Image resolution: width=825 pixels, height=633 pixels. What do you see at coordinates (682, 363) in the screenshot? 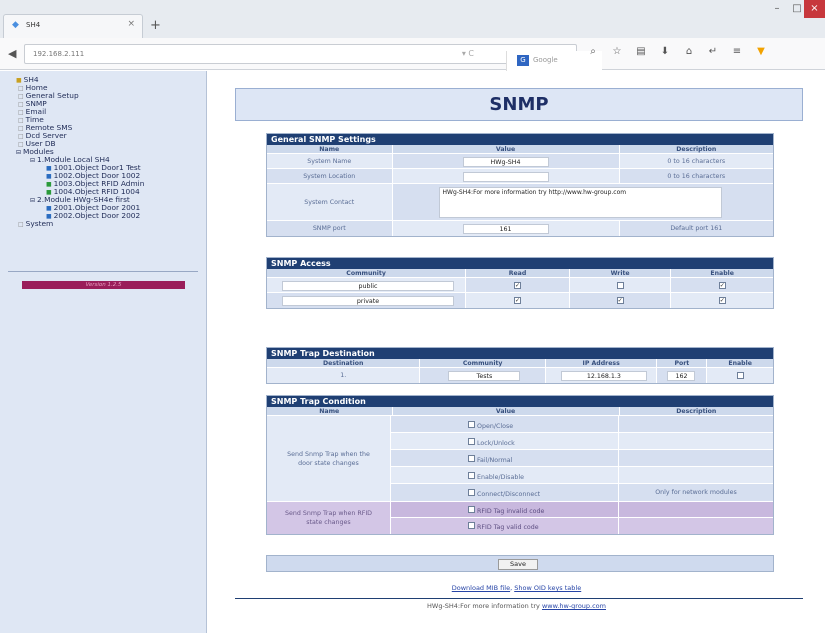
I see `column-header: Port` at bounding box center [682, 363].